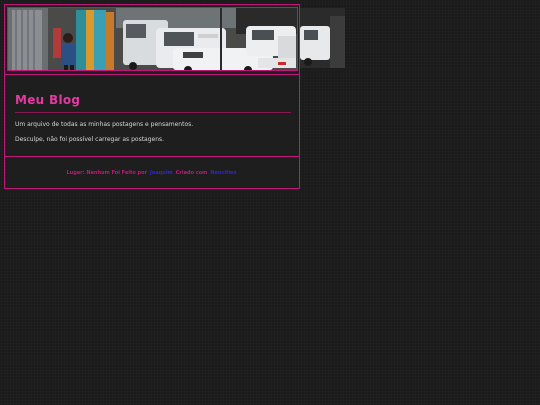 This screenshot has height=405, width=540. Describe the element at coordinates (191, 172) in the screenshot. I see `footer-created-text: Criado com` at that location.